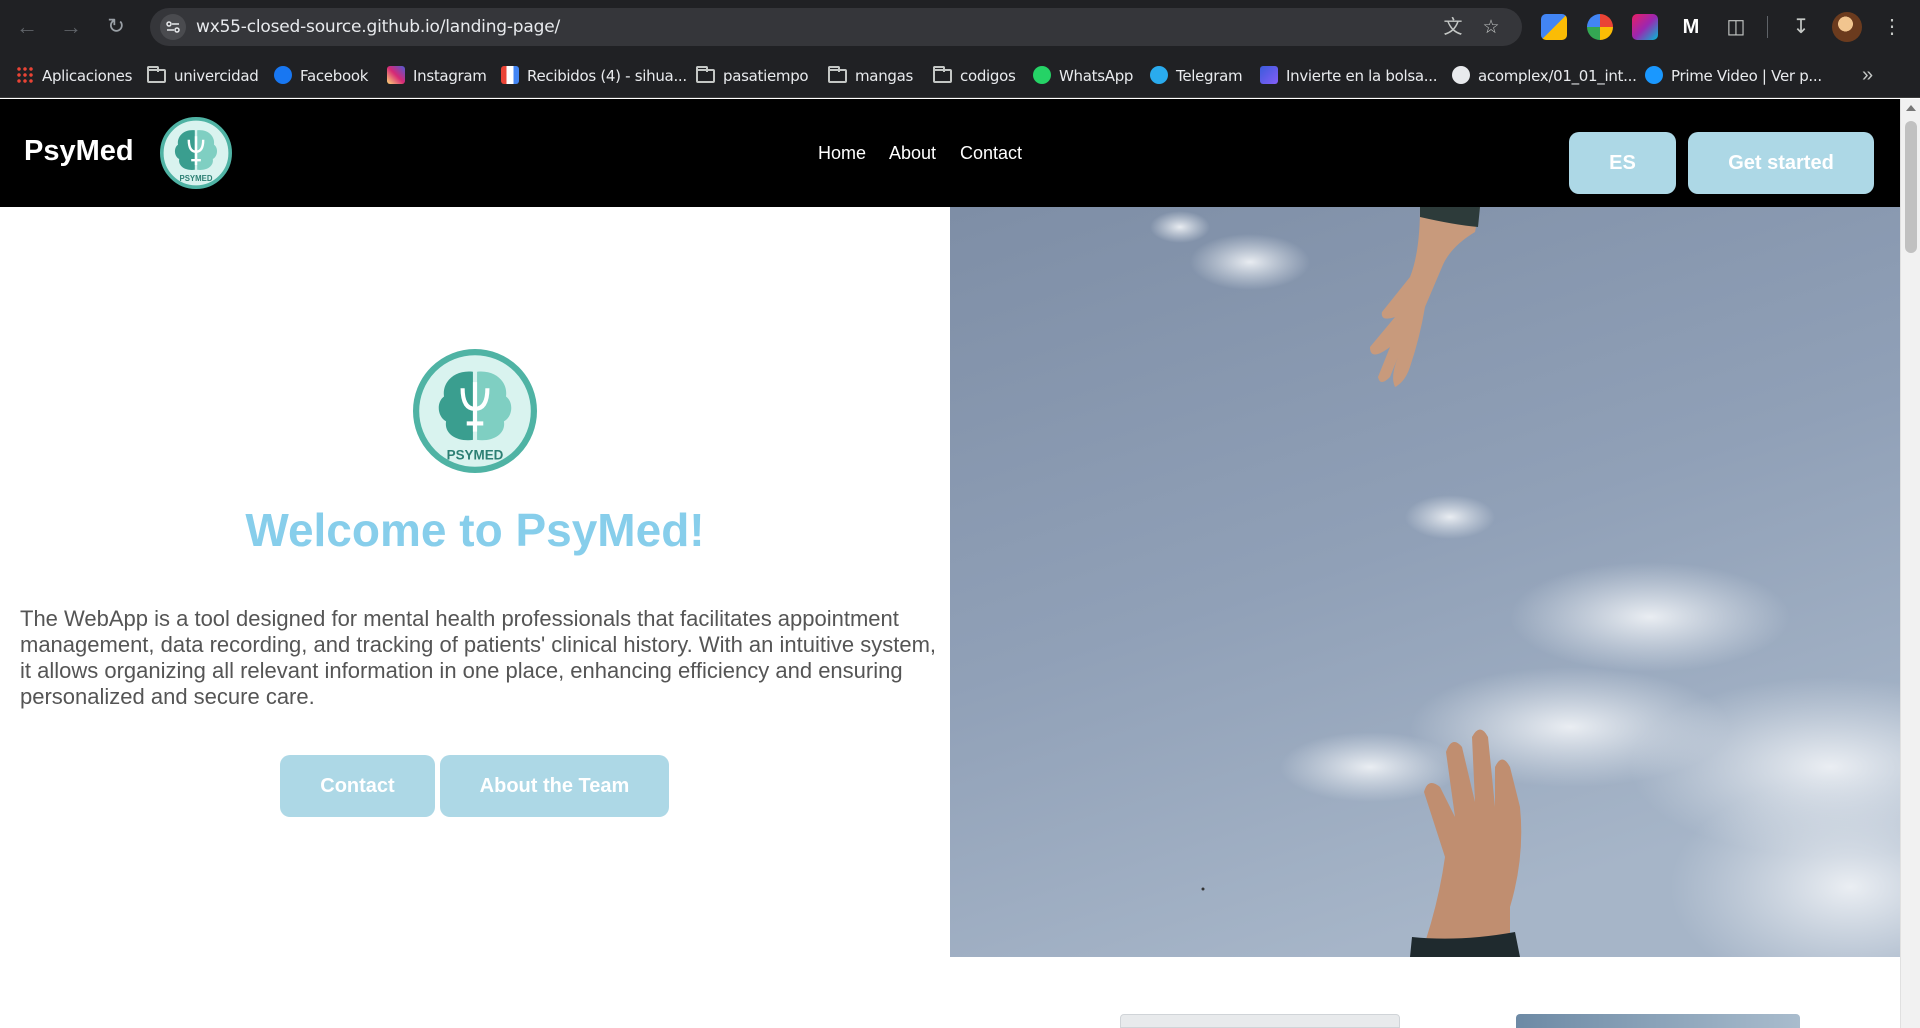 This screenshot has height=1028, width=1920. What do you see at coordinates (1491, 28) in the screenshot?
I see `bookmark-star-icon: ☆` at bounding box center [1491, 28].